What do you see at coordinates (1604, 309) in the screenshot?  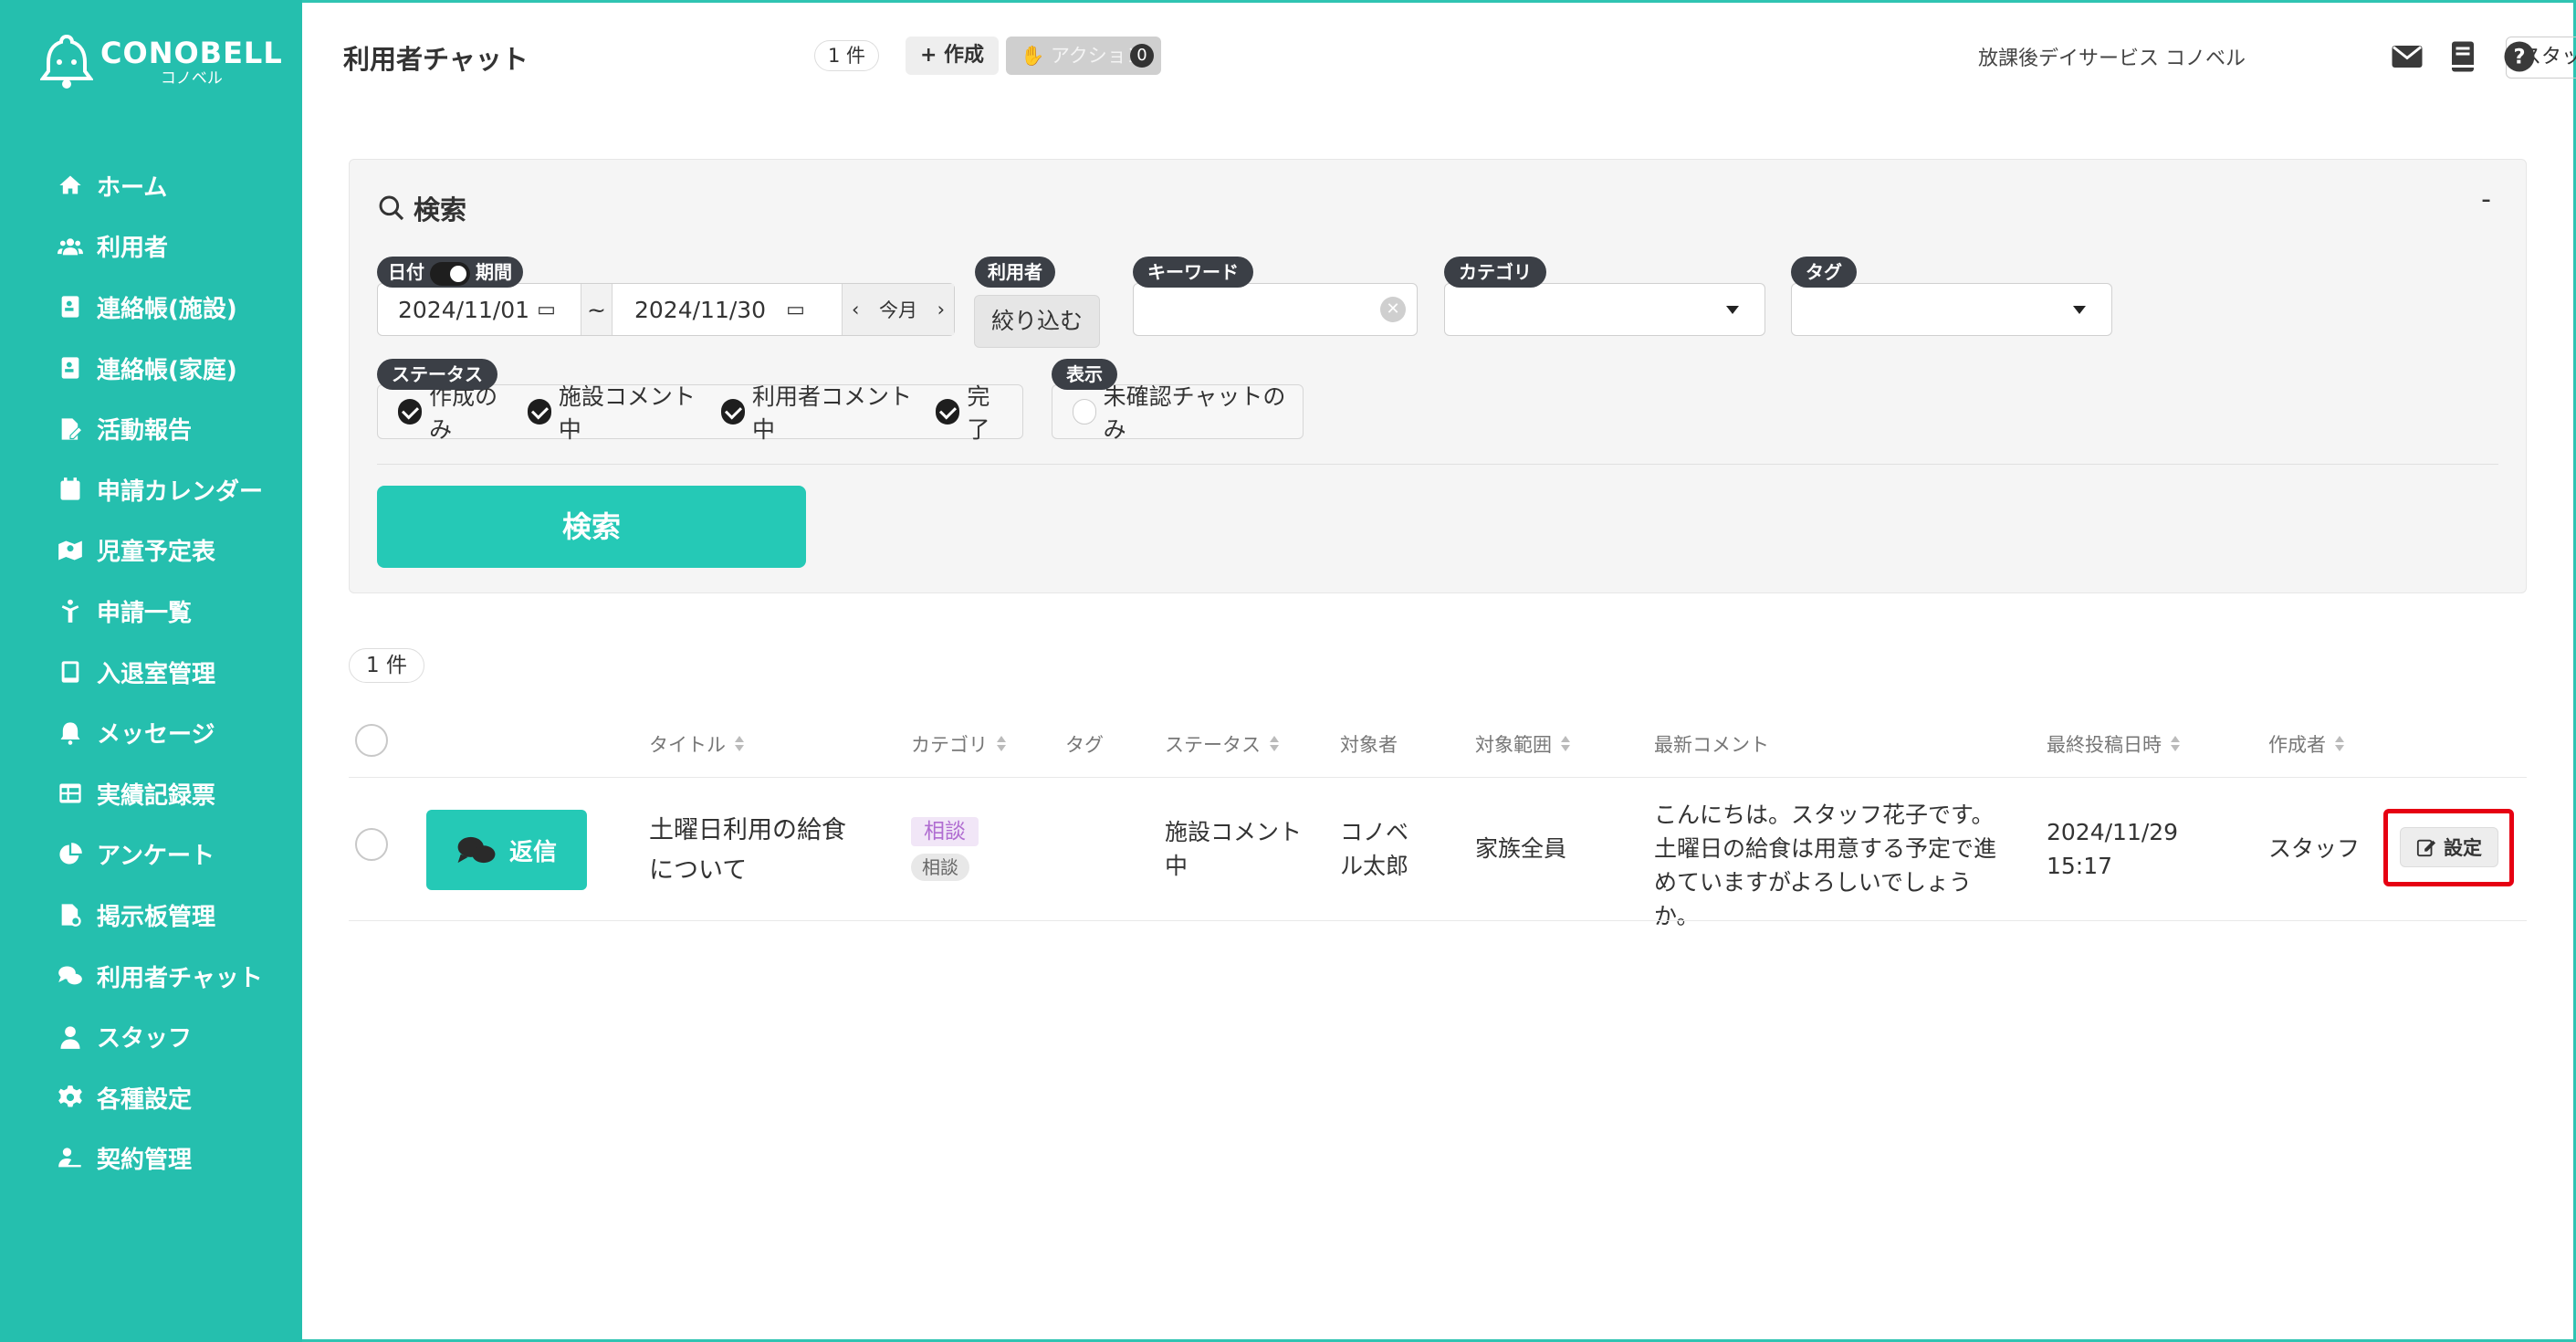 I see `category-select` at bounding box center [1604, 309].